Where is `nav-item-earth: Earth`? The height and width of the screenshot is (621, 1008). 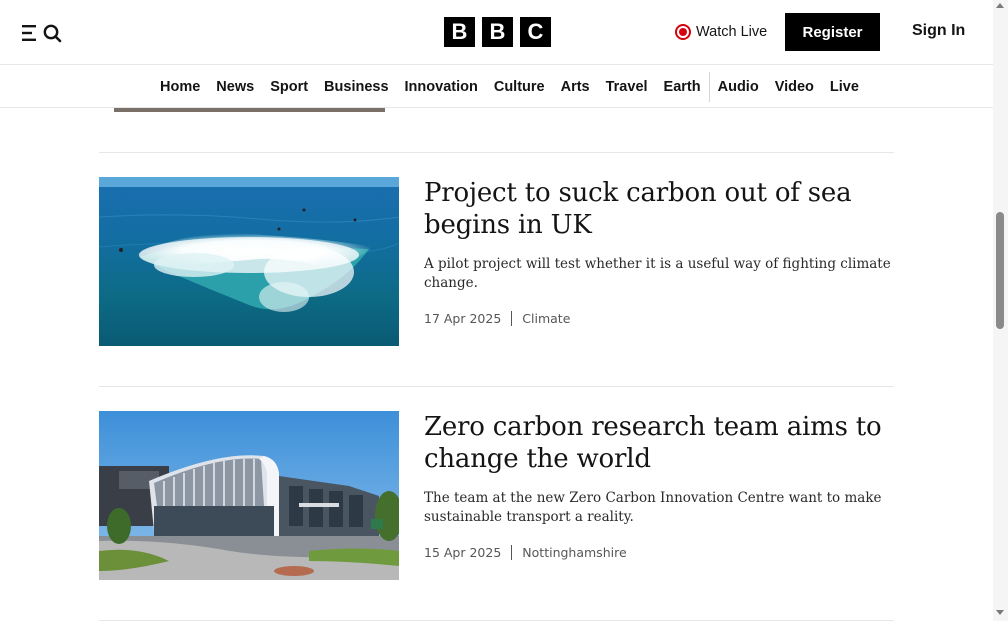
nav-item-earth: Earth is located at coordinates (682, 87).